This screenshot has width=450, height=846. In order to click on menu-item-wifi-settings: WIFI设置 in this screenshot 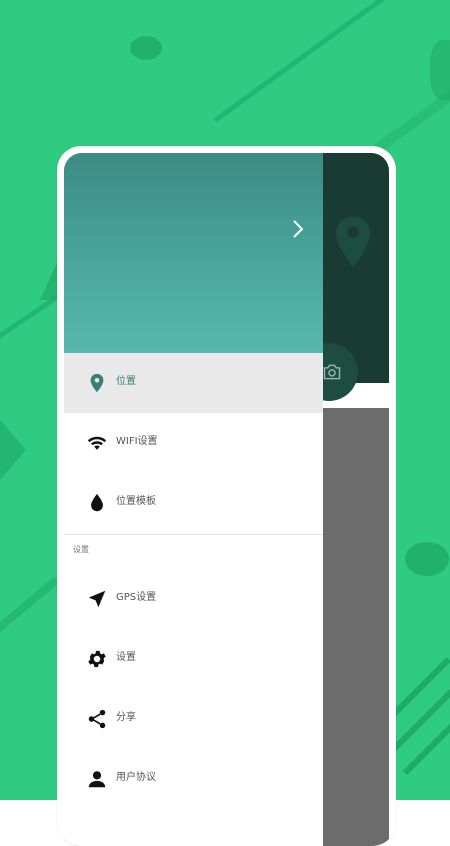, I will do `click(193, 443)`.